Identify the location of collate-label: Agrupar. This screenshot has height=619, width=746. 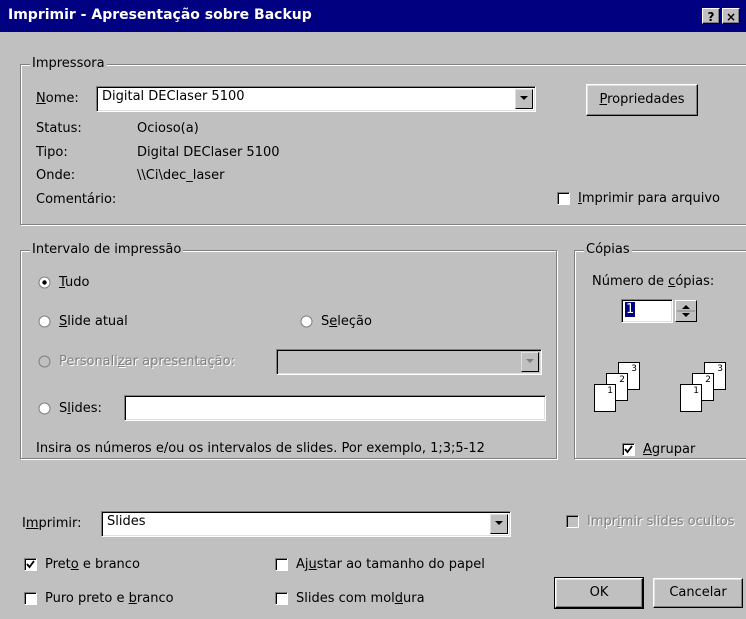
(669, 449).